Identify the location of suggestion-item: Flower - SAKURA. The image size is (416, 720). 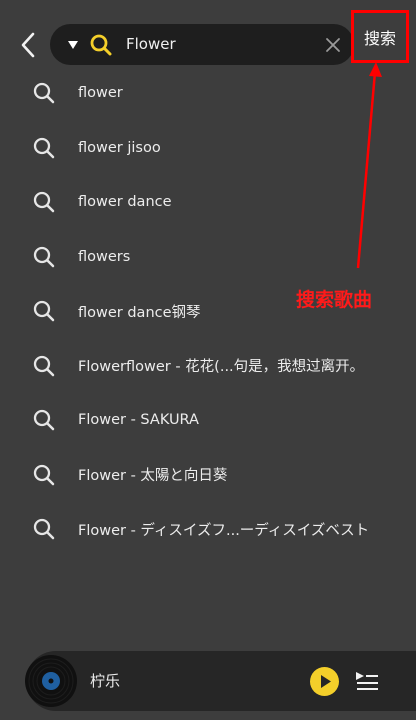
(208, 420).